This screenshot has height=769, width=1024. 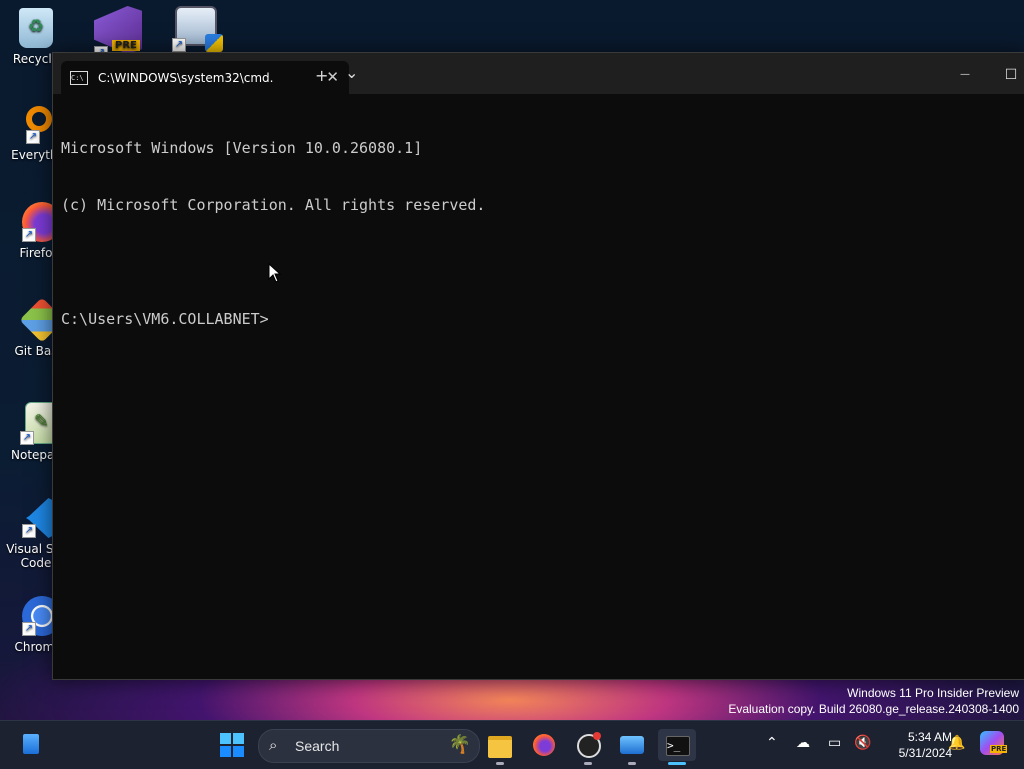 I want to click on photos-icon, so click(x=632, y=745).